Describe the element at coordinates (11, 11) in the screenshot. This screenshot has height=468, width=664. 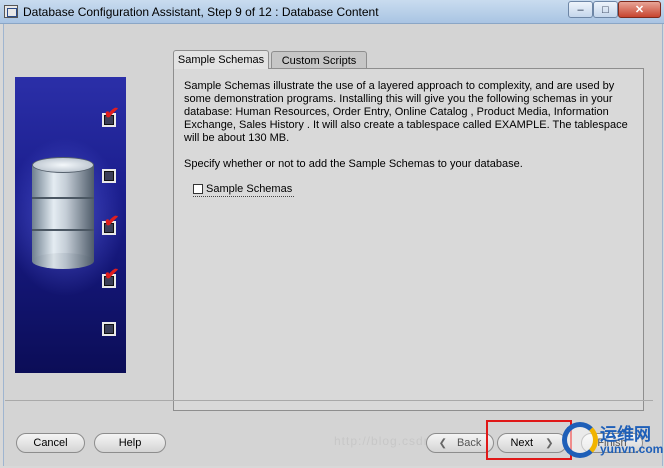
I see `app-icon` at that location.